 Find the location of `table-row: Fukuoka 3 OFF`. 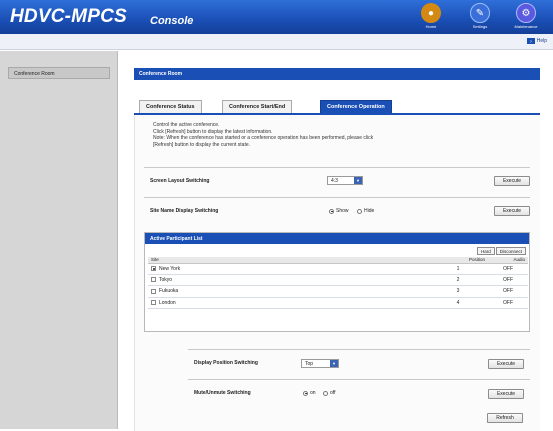

table-row: Fukuoka 3 OFF is located at coordinates (338, 291).